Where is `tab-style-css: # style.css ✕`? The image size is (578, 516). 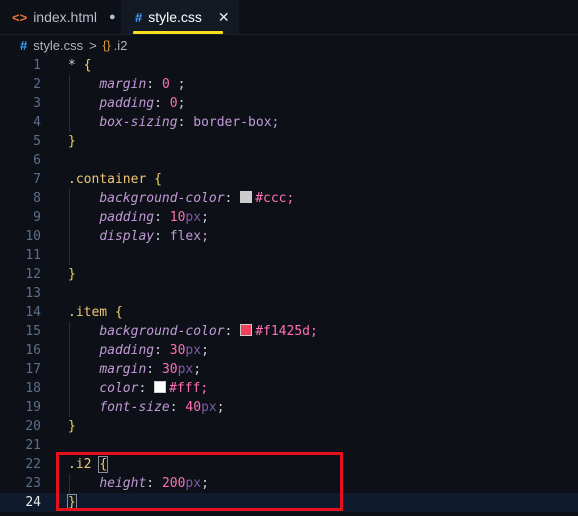
tab-style-css: # style.css ✕ is located at coordinates (180, 17).